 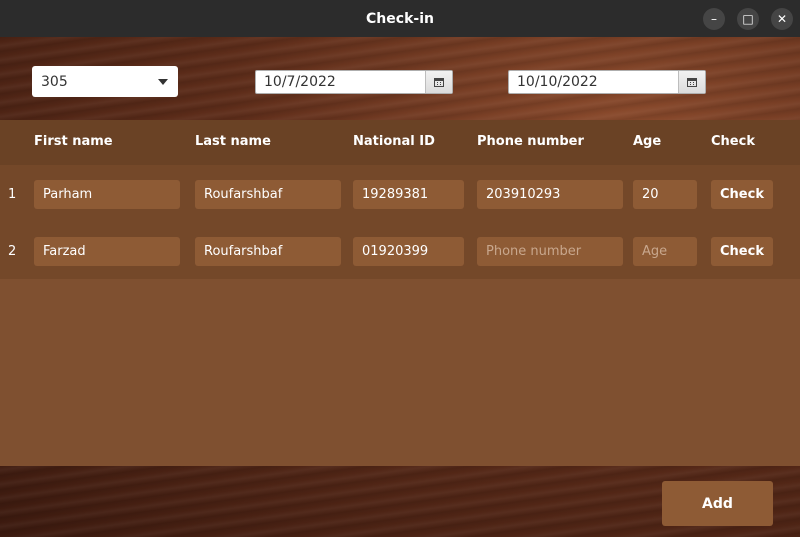 What do you see at coordinates (665, 194) in the screenshot?
I see `age-field: 20` at bounding box center [665, 194].